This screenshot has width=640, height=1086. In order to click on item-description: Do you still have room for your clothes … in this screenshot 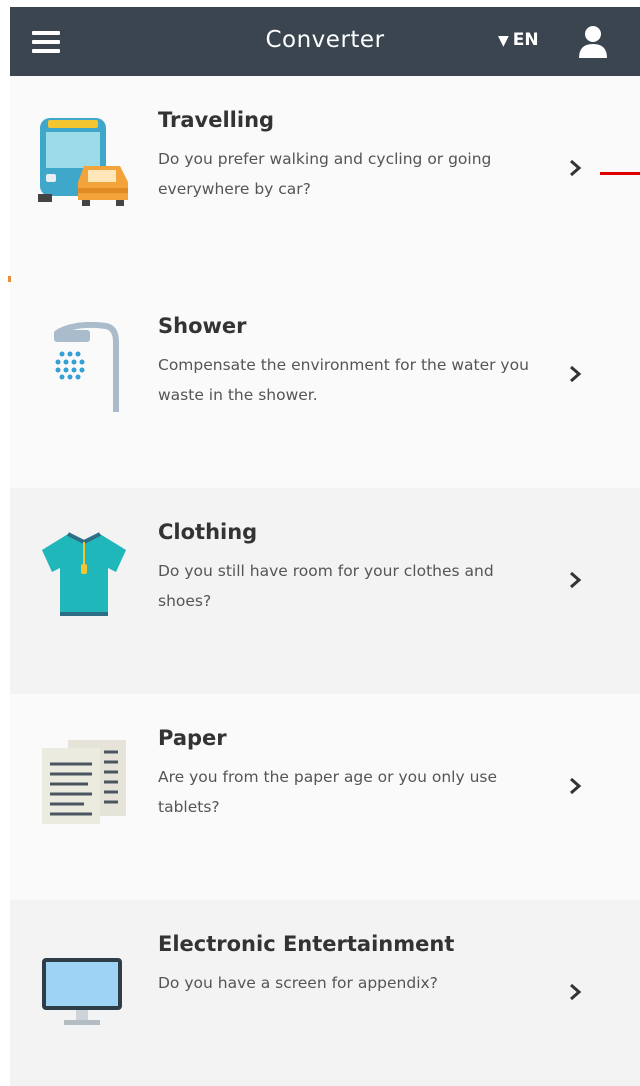, I will do `click(326, 586)`.